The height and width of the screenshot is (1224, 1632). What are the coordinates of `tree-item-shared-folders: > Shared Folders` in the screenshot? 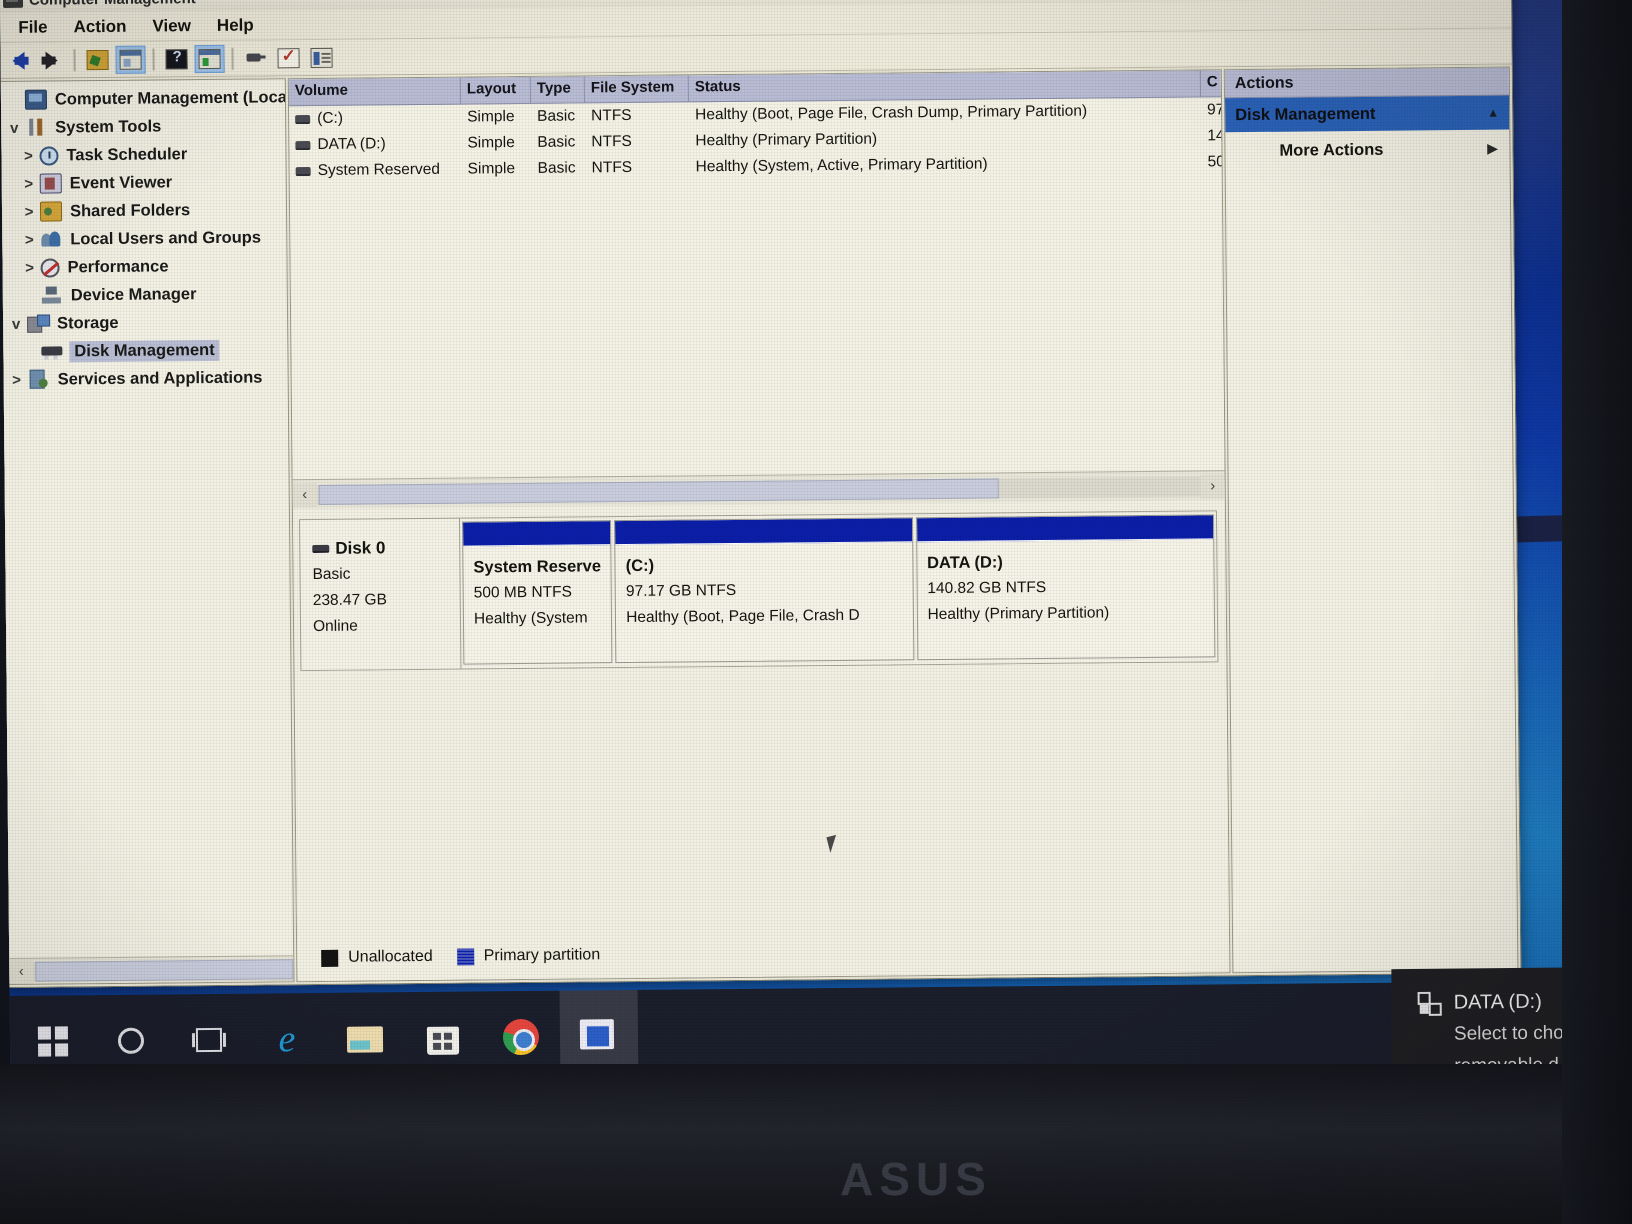 It's located at (145, 210).